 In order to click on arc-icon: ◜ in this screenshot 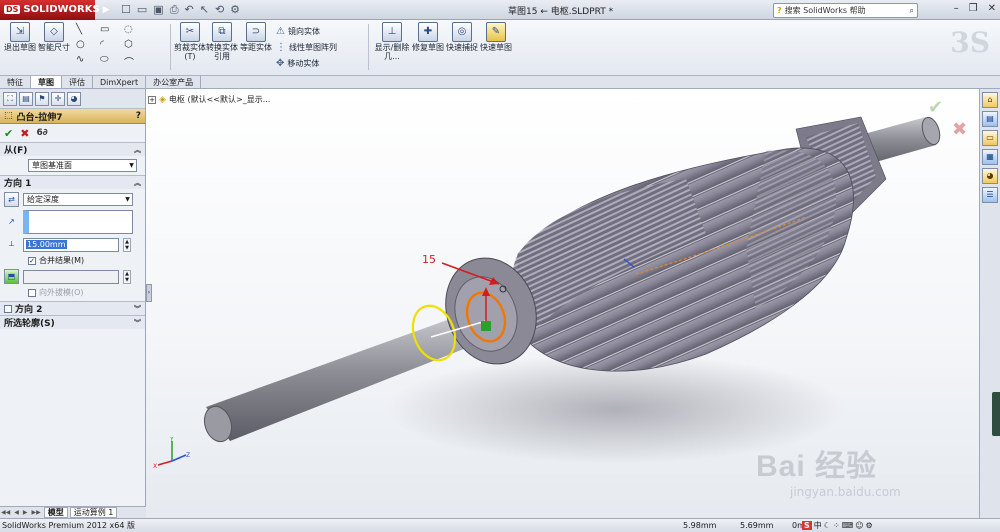, I will do `click(112, 44)`.